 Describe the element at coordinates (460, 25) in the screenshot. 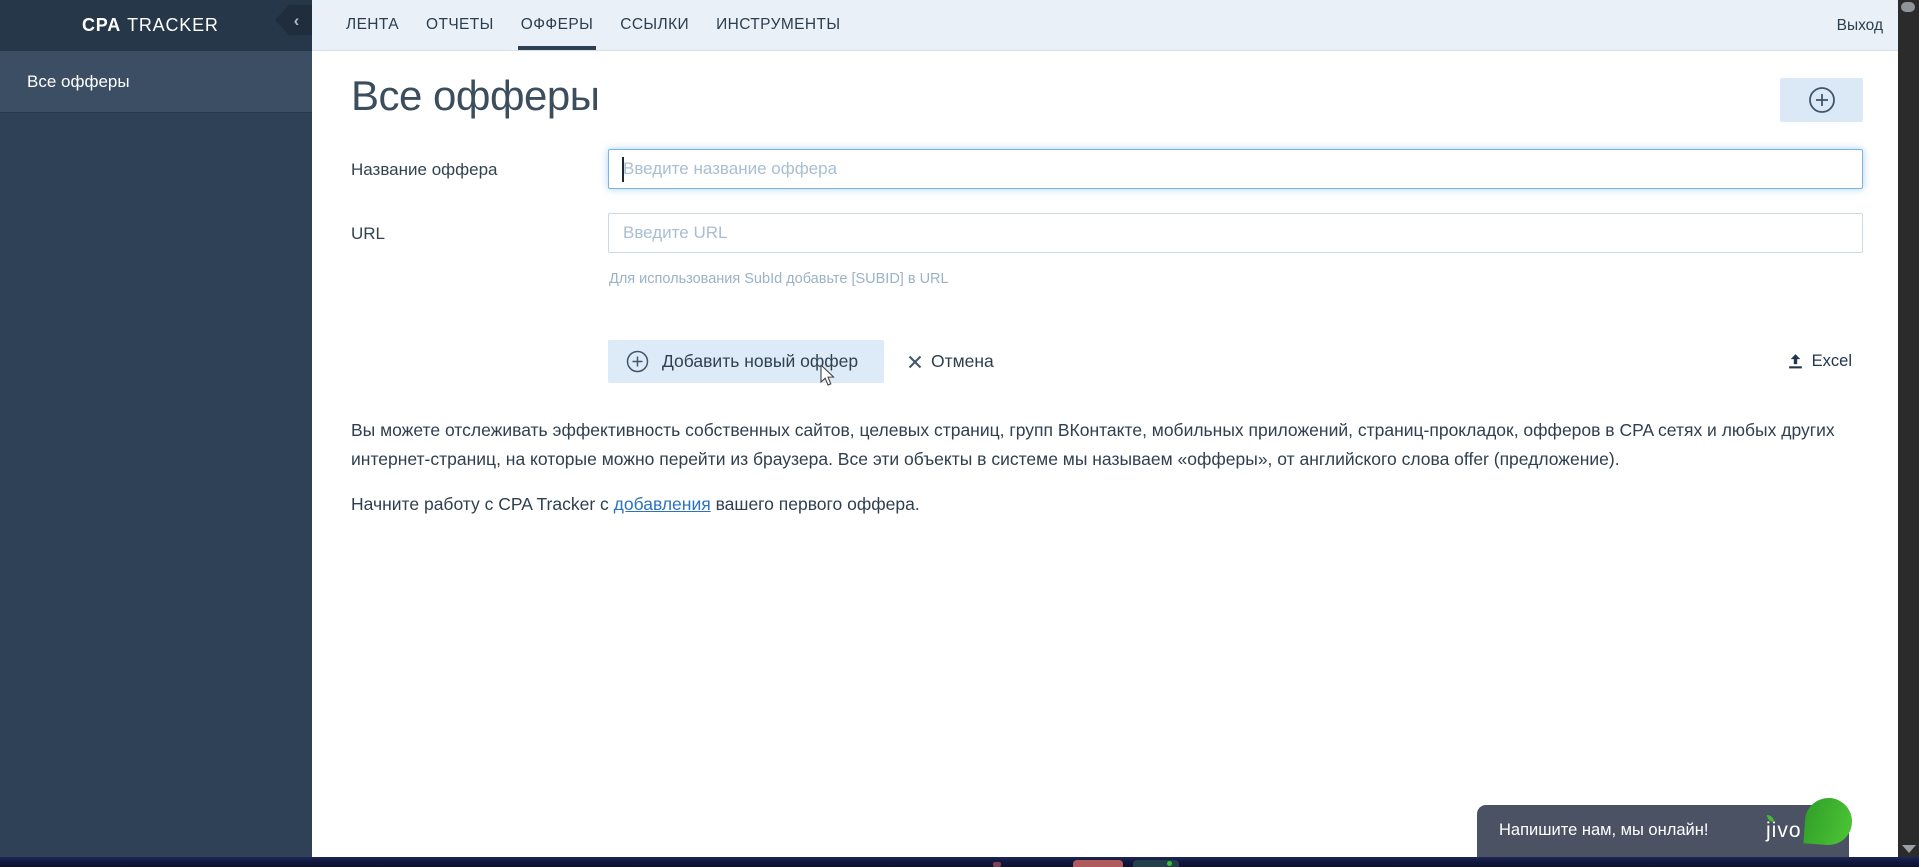

I see `tab-otchety: ОТЧЕТЫ` at that location.